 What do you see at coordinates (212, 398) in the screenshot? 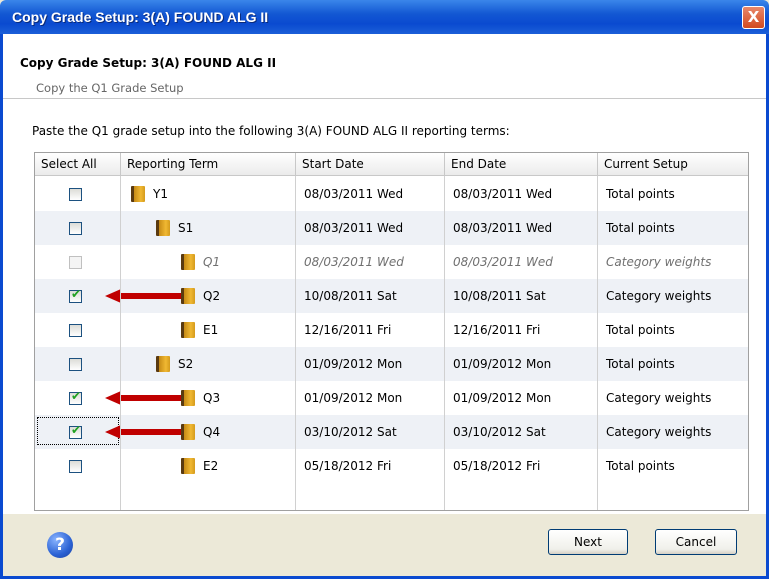
I see `reporting-term-label: Q3` at bounding box center [212, 398].